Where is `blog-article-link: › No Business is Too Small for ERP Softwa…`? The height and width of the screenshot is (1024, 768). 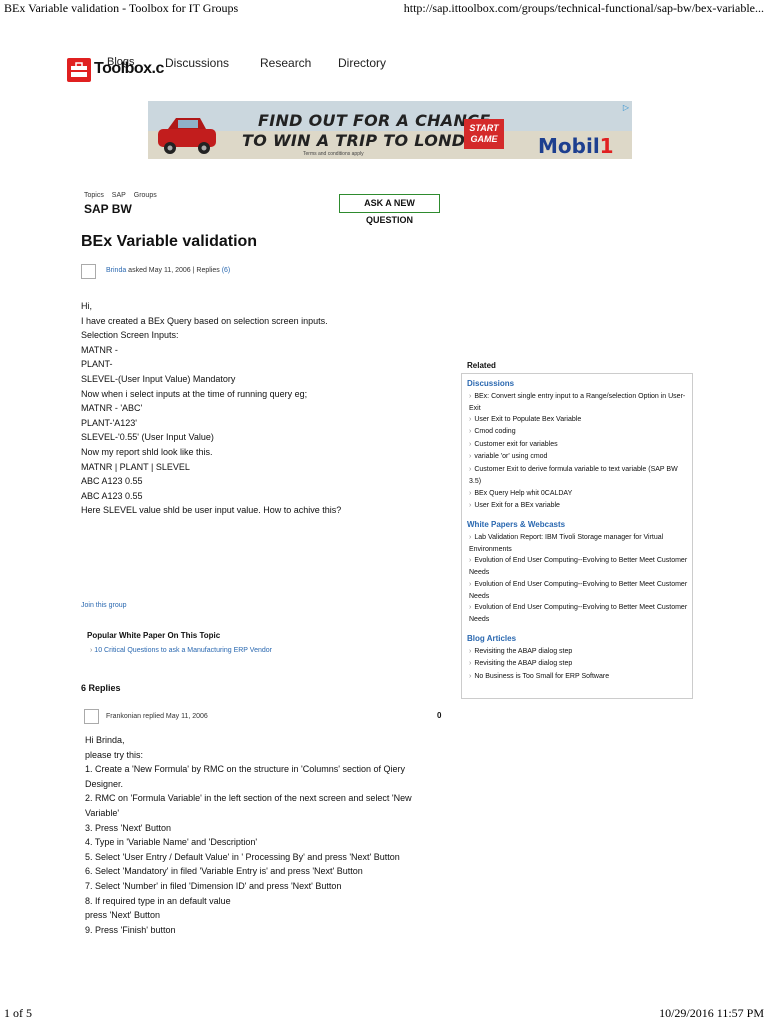 blog-article-link: › No Business is Too Small for ERP Softwa… is located at coordinates (579, 677).